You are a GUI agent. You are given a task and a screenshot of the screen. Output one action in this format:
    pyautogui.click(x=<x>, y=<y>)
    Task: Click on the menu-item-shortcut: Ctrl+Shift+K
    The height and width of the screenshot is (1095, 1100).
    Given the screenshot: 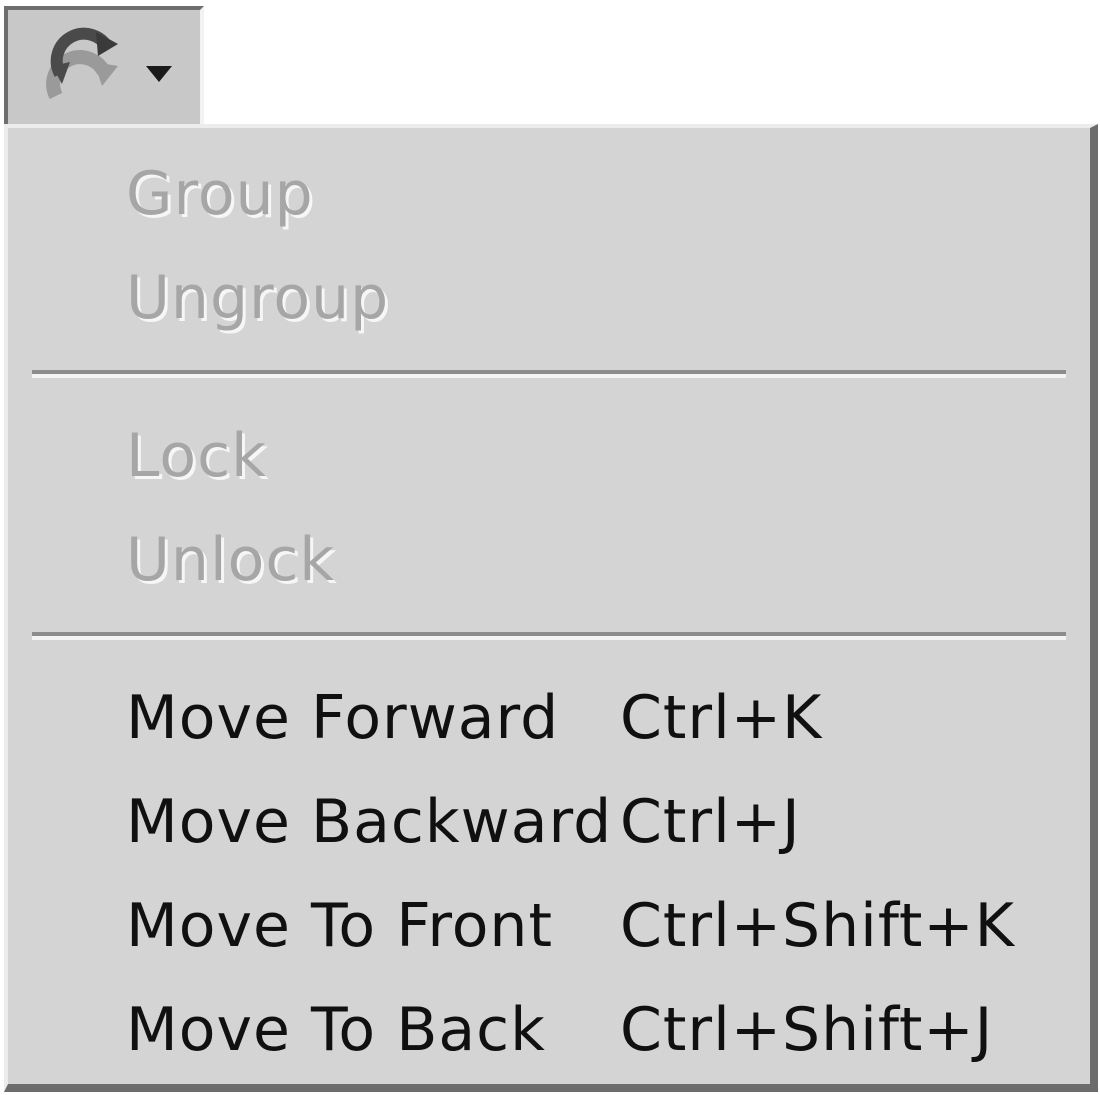 What is the action you would take?
    pyautogui.click(x=818, y=926)
    